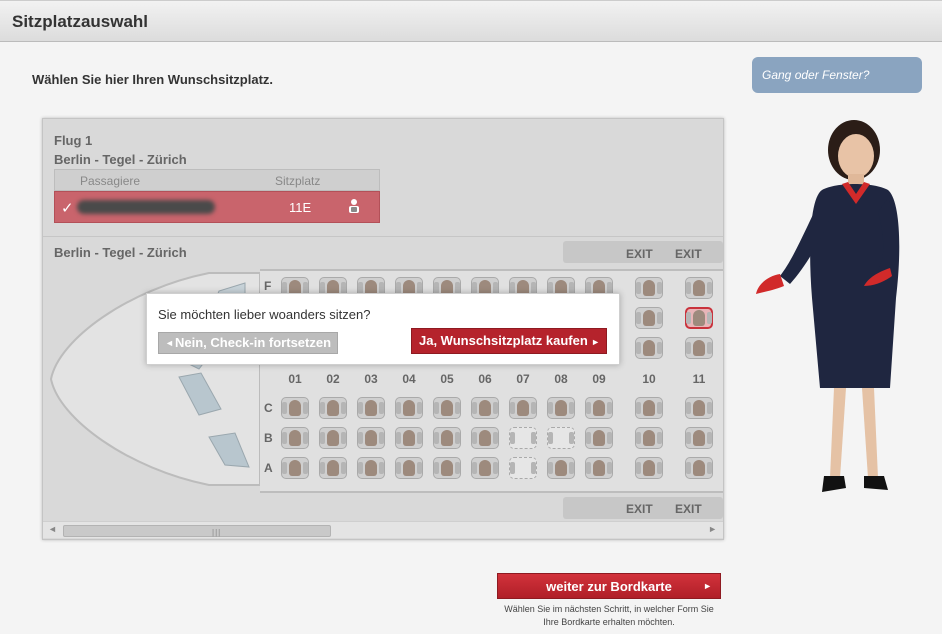 Image resolution: width=942 pixels, height=634 pixels. What do you see at coordinates (120, 159) in the screenshot?
I see `flight-route: Berlin - Tegel - Zürich` at bounding box center [120, 159].